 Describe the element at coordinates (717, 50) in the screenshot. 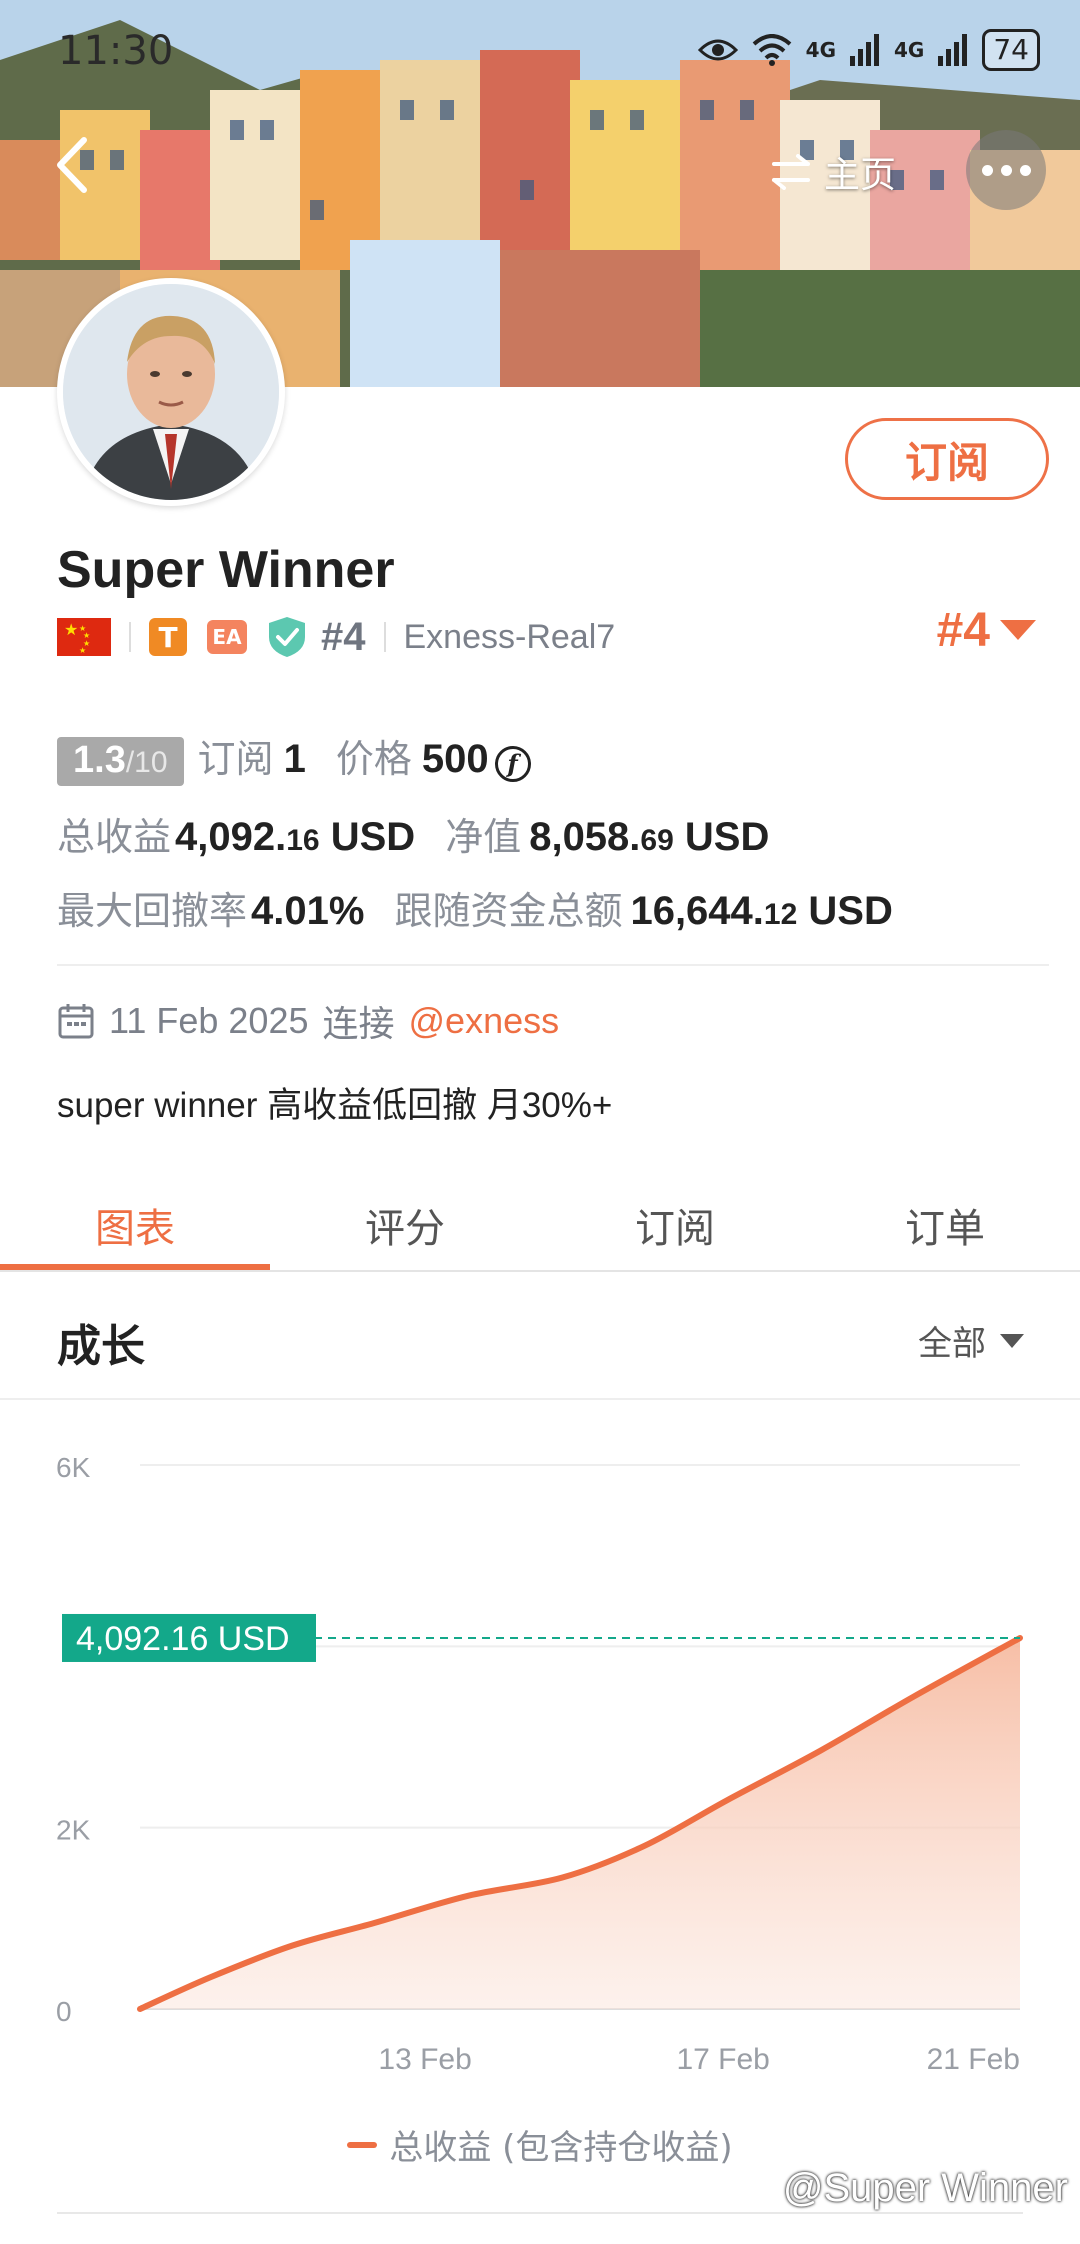

I see `eye-icon` at that location.